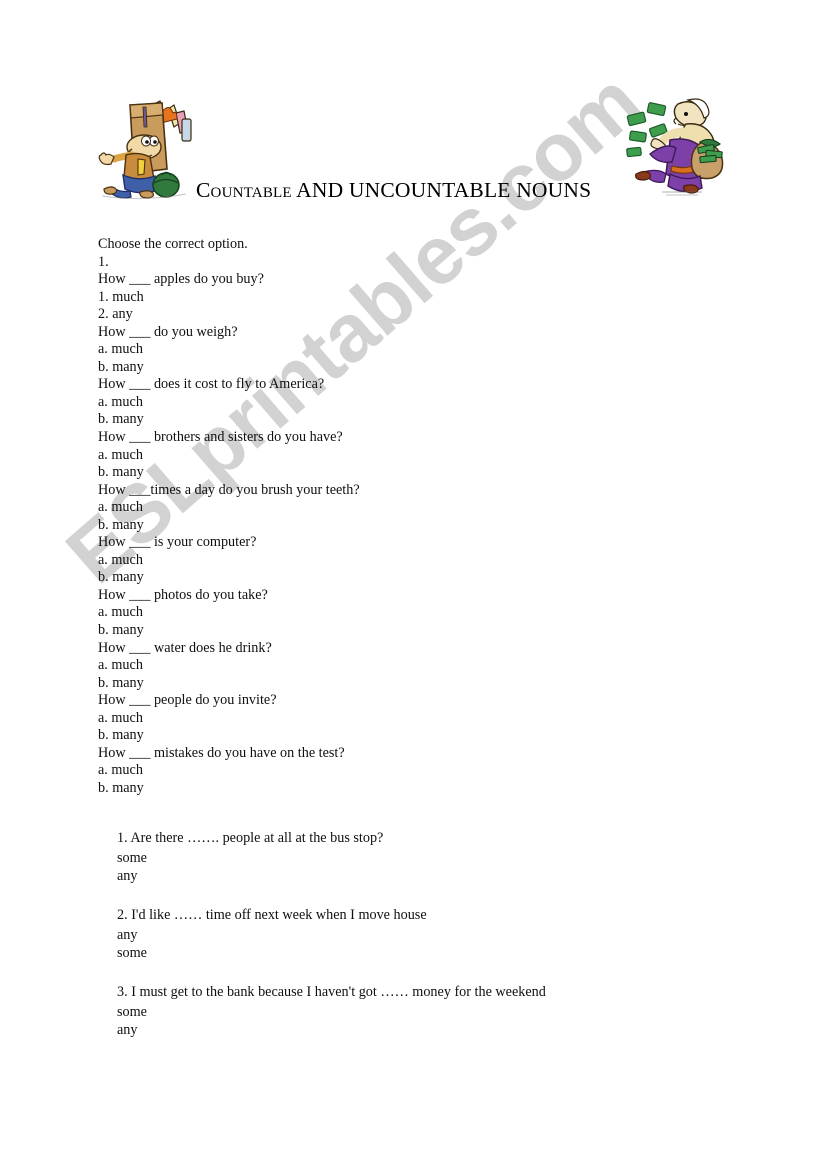  Describe the element at coordinates (211, 384) in the screenshot. I see `question-line: How ___ does it cost to fly to America?` at that location.